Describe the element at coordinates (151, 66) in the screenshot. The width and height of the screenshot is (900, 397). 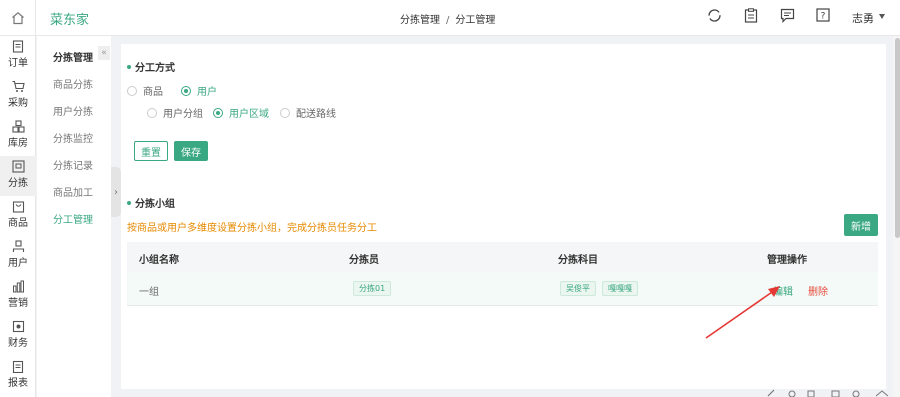
I see `section-title-division: 分工方式` at that location.